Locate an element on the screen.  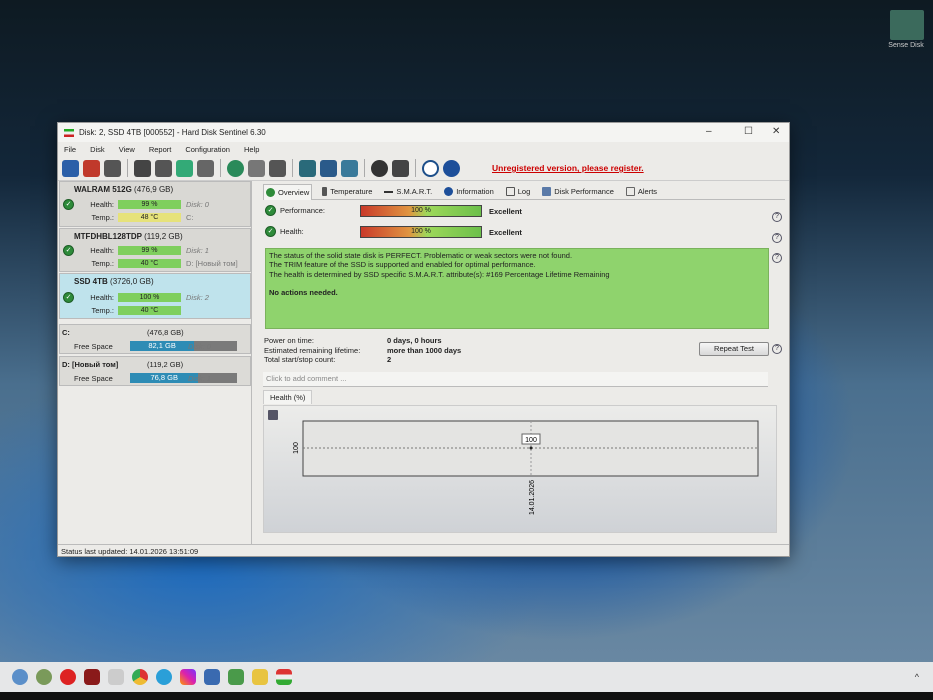
refresh-all-icon is located at coordinates (91, 168).